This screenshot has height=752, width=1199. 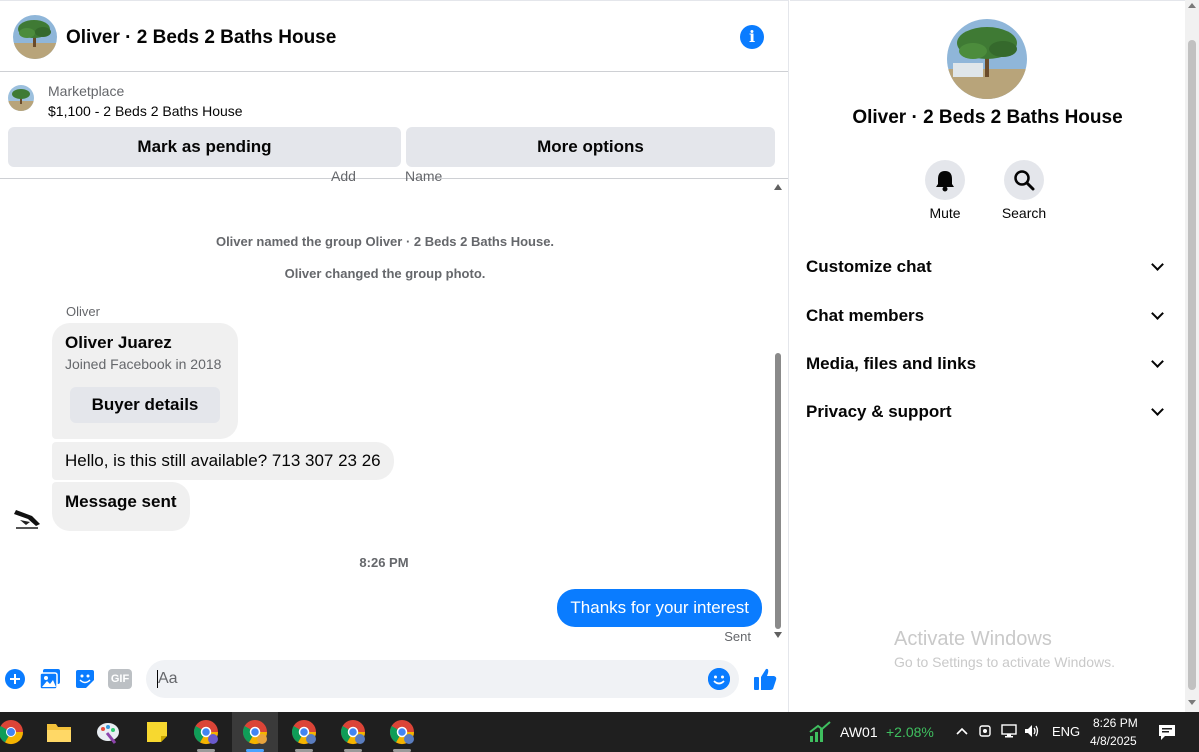 I want to click on stock-ticker: AW01, so click(x=859, y=732).